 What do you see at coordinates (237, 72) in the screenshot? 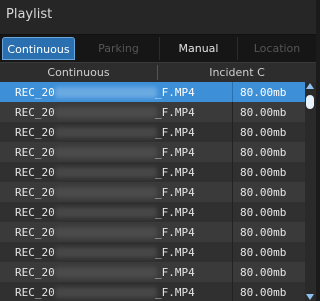
I see `column-header-incident: Incident C` at bounding box center [237, 72].